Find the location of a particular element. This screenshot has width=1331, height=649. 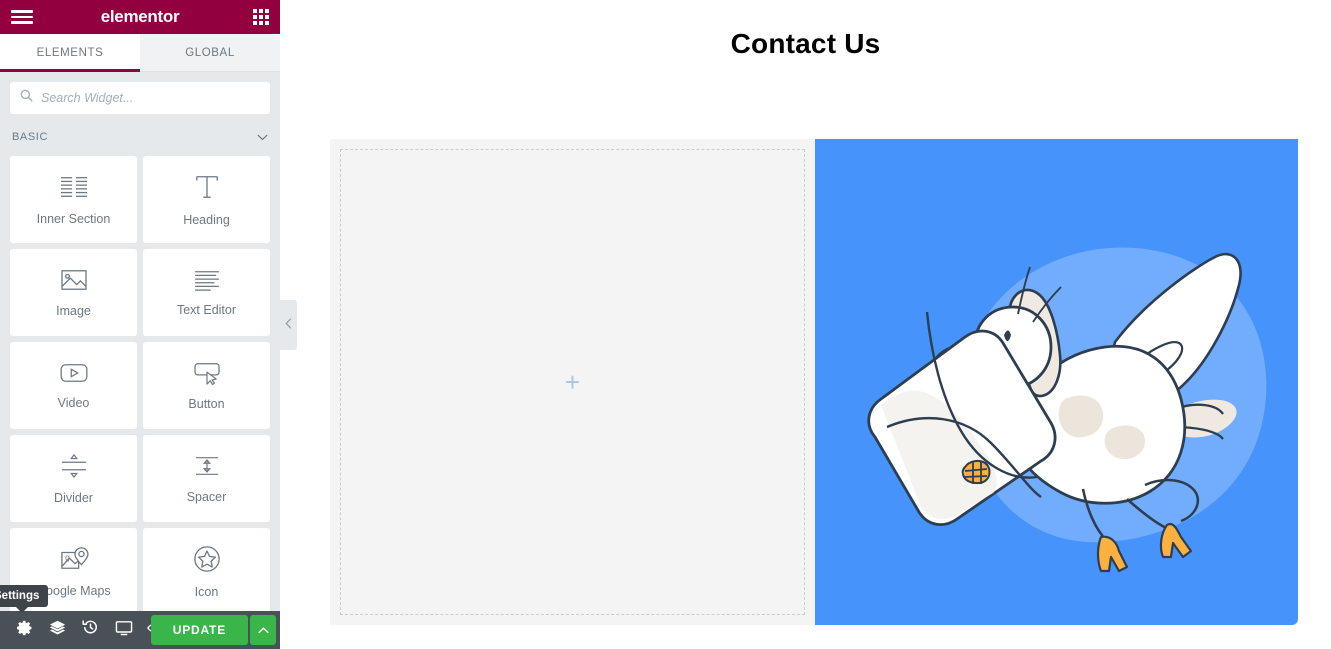

widget-label: Text Editor is located at coordinates (206, 309).